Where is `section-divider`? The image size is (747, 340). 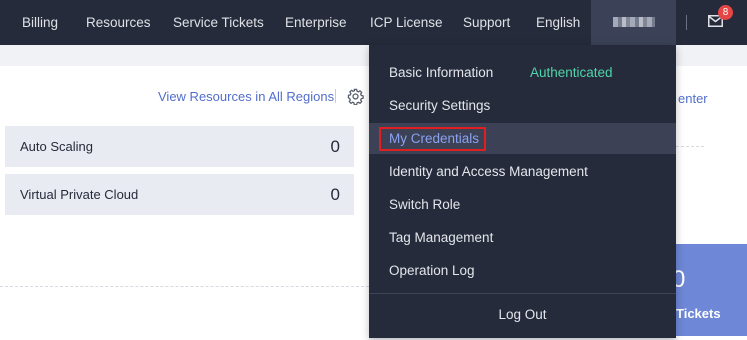
section-divider is located at coordinates (184, 286).